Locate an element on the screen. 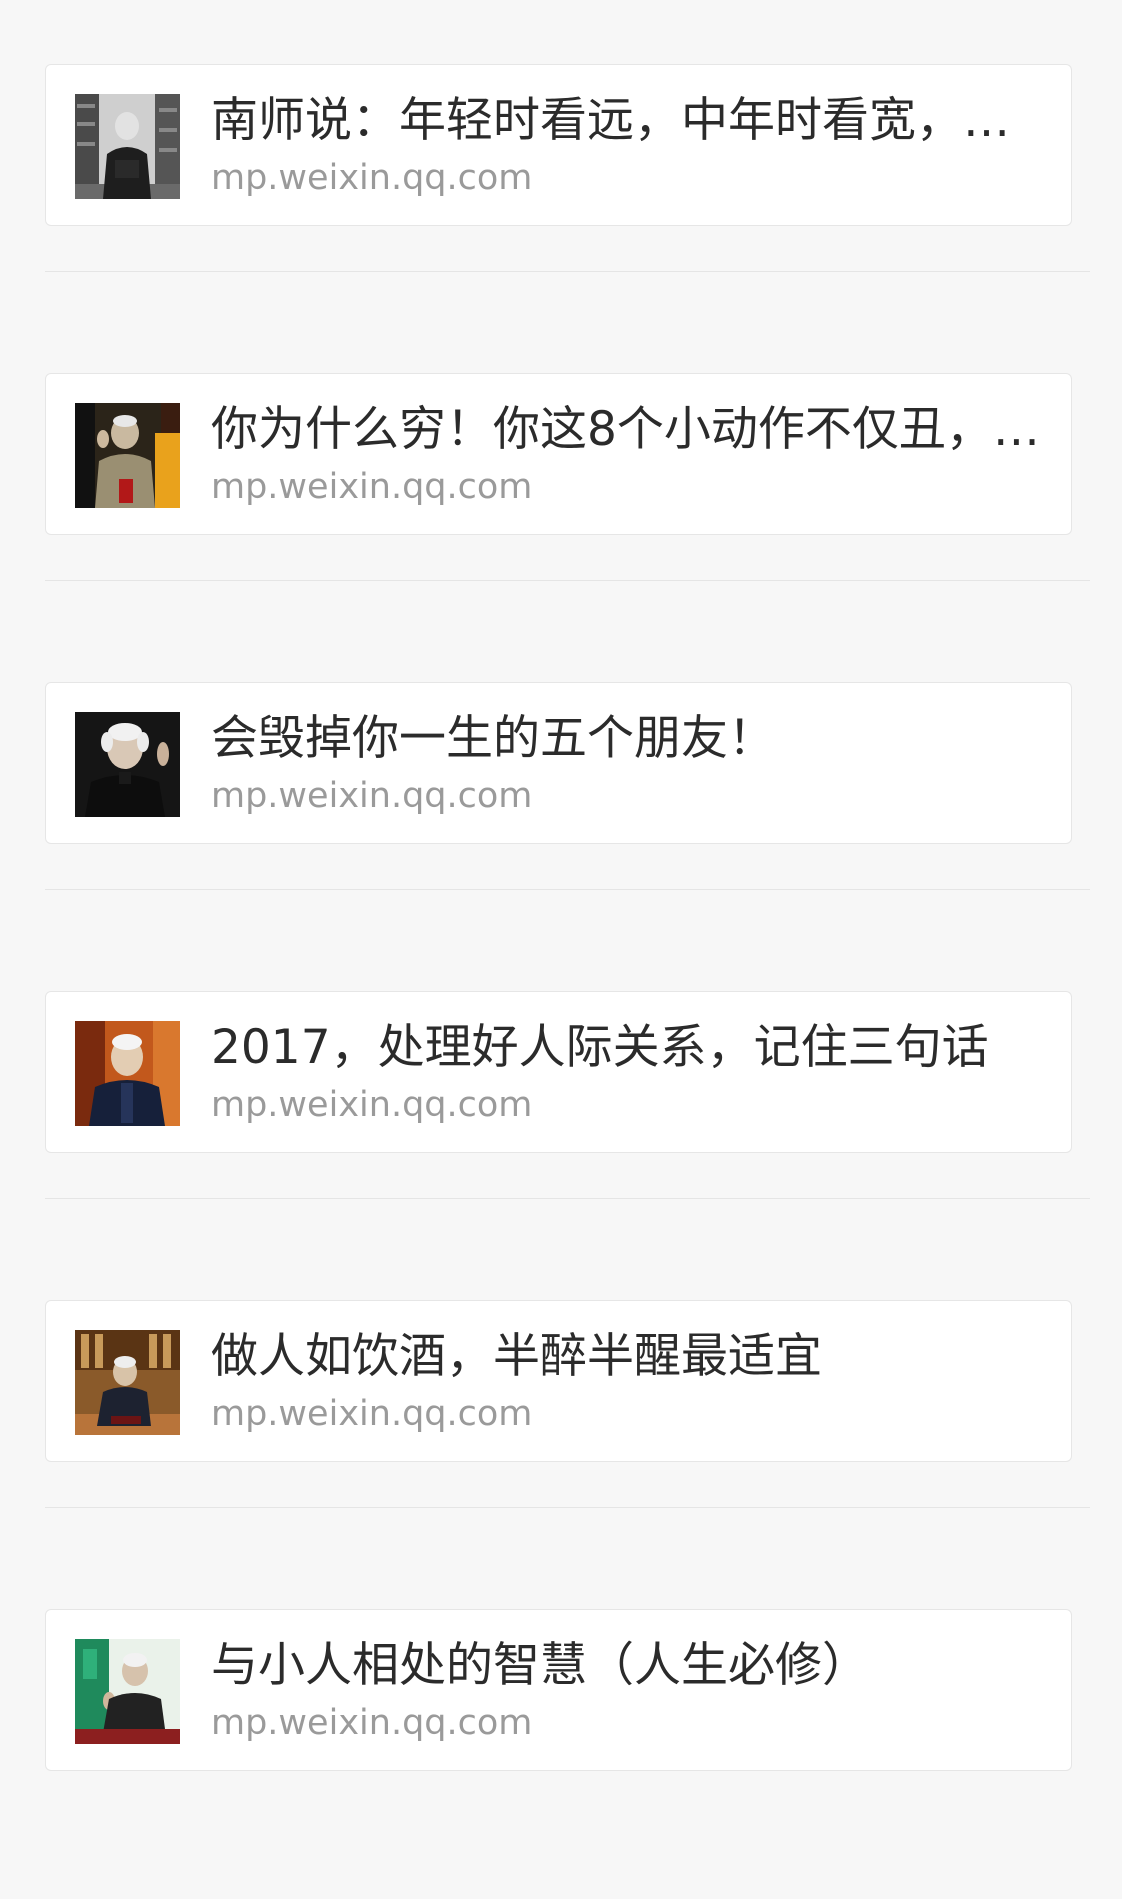  article-card: 2017，处理好人际关系，记住三句话 mp.weixin.qq.com is located at coordinates (558, 1072).